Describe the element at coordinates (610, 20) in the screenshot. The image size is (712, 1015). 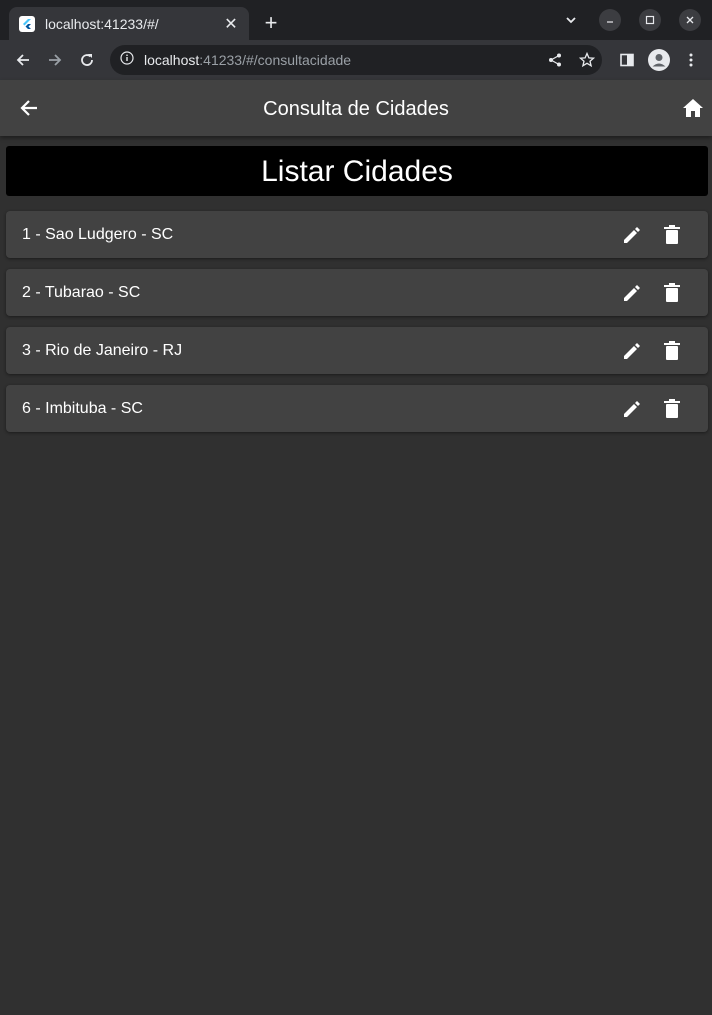
I see `minimize-button` at that location.